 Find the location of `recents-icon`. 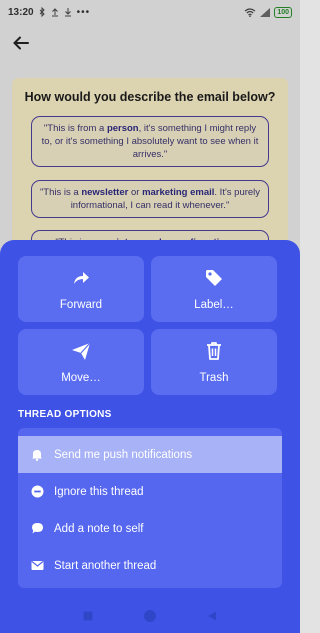

recents-icon is located at coordinates (88, 616).